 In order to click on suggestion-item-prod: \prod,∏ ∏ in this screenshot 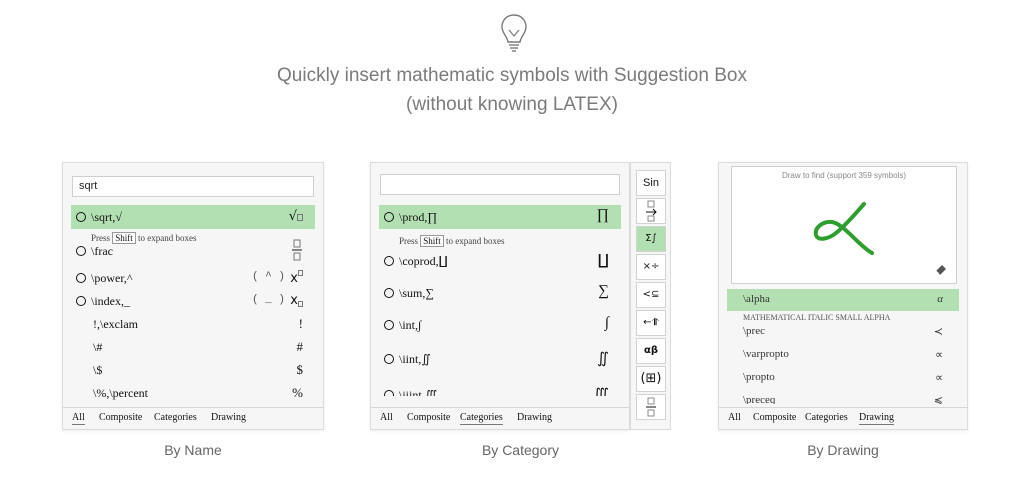, I will do `click(500, 217)`.